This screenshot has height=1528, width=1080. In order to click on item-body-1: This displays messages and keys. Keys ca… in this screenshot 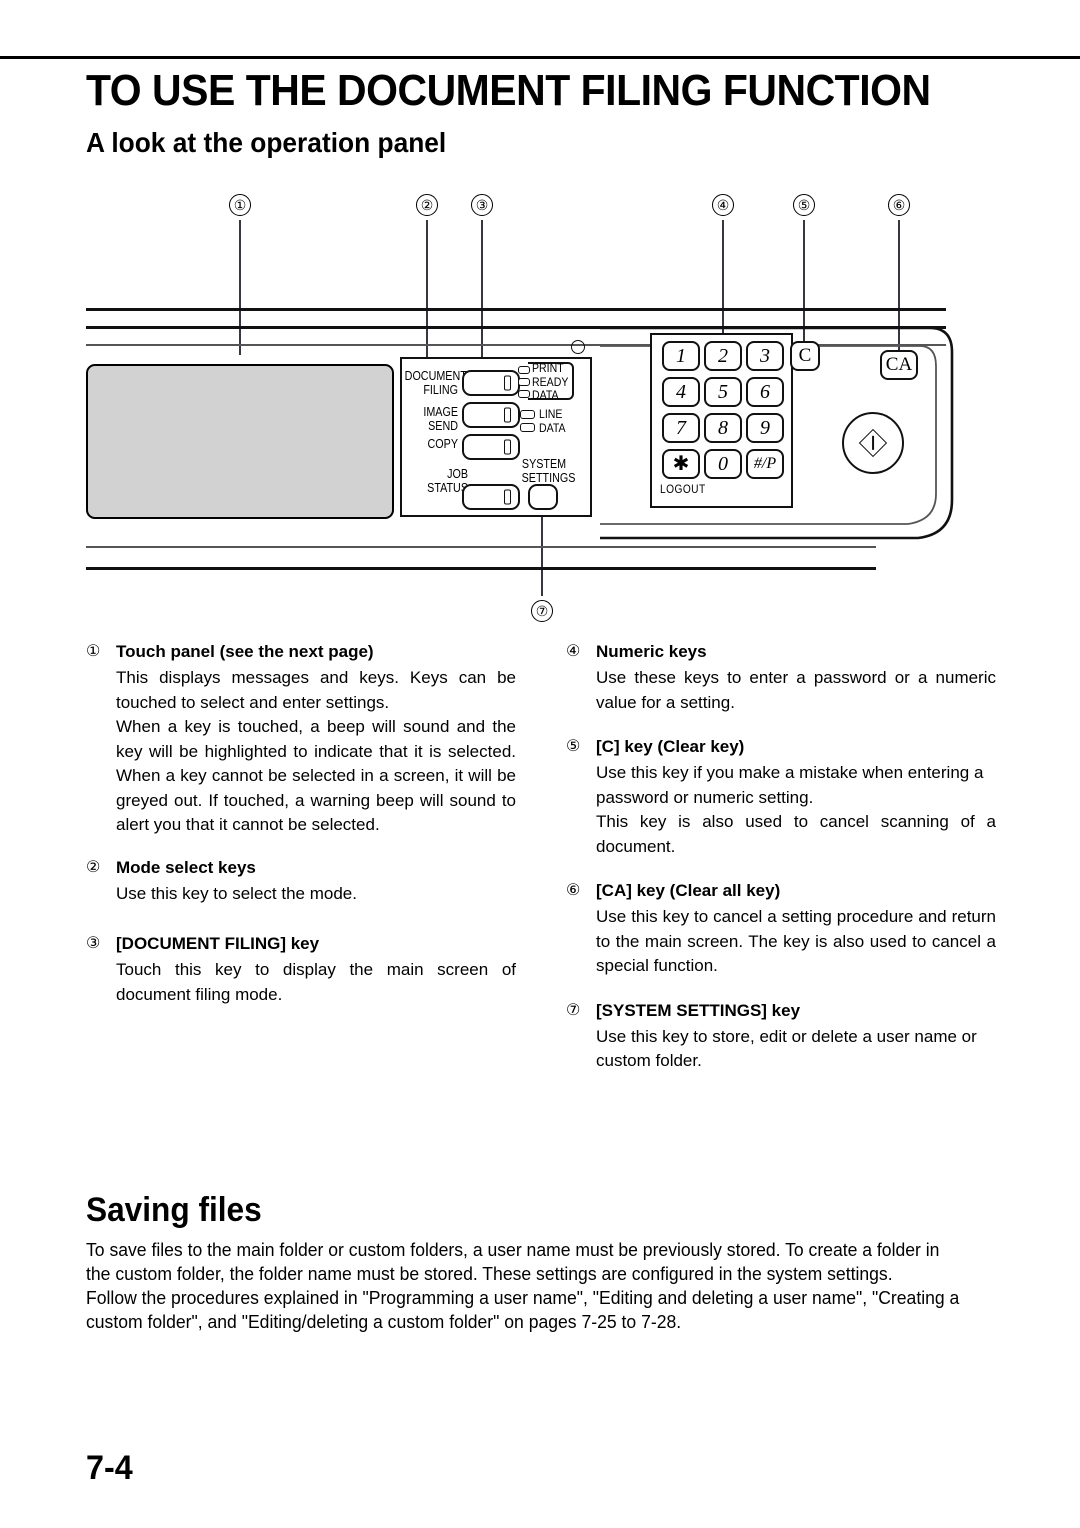, I will do `click(316, 752)`.